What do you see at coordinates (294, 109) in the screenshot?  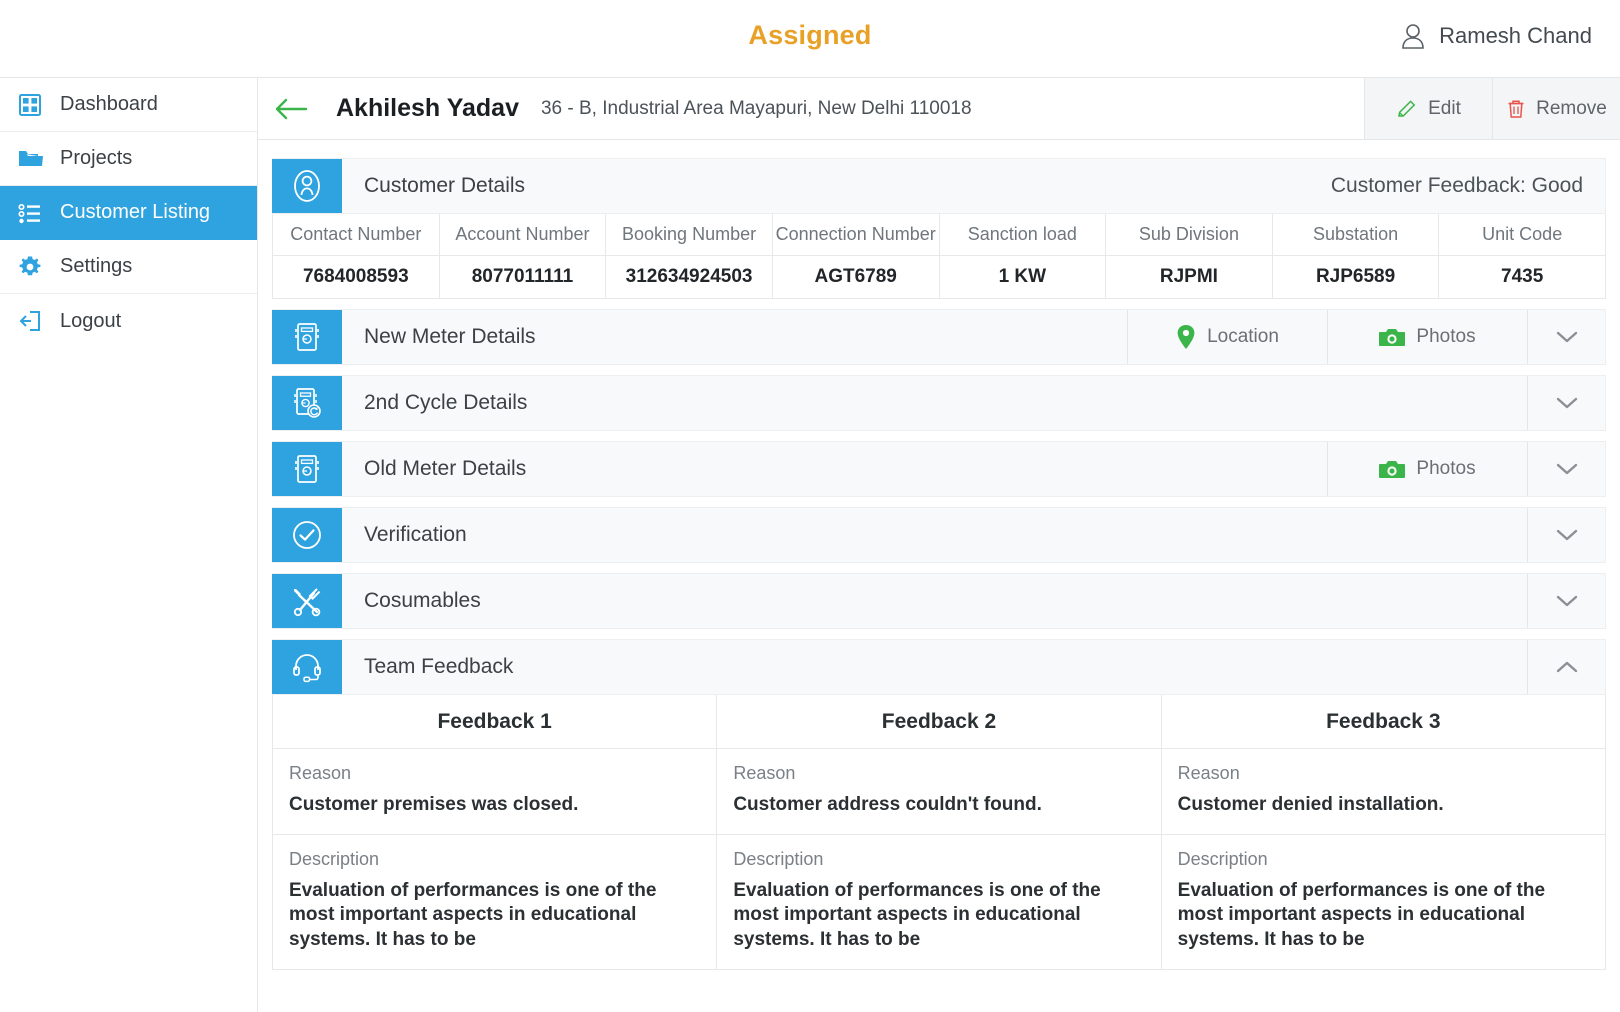 I see `arrow-left-icon` at bounding box center [294, 109].